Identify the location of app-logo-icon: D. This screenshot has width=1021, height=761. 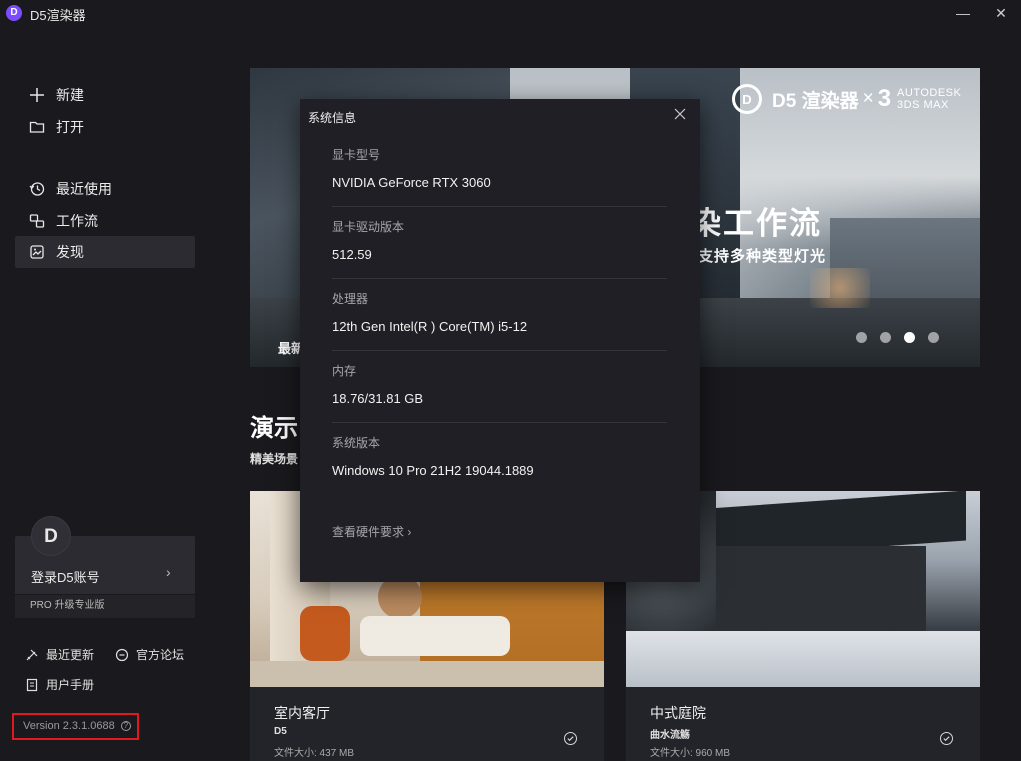
(14, 13).